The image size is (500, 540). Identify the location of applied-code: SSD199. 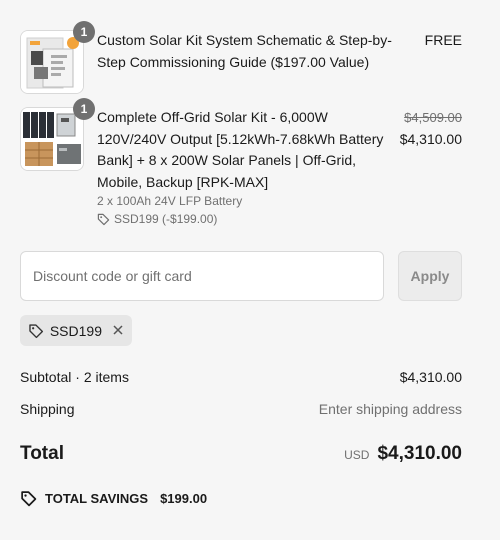
(75, 330).